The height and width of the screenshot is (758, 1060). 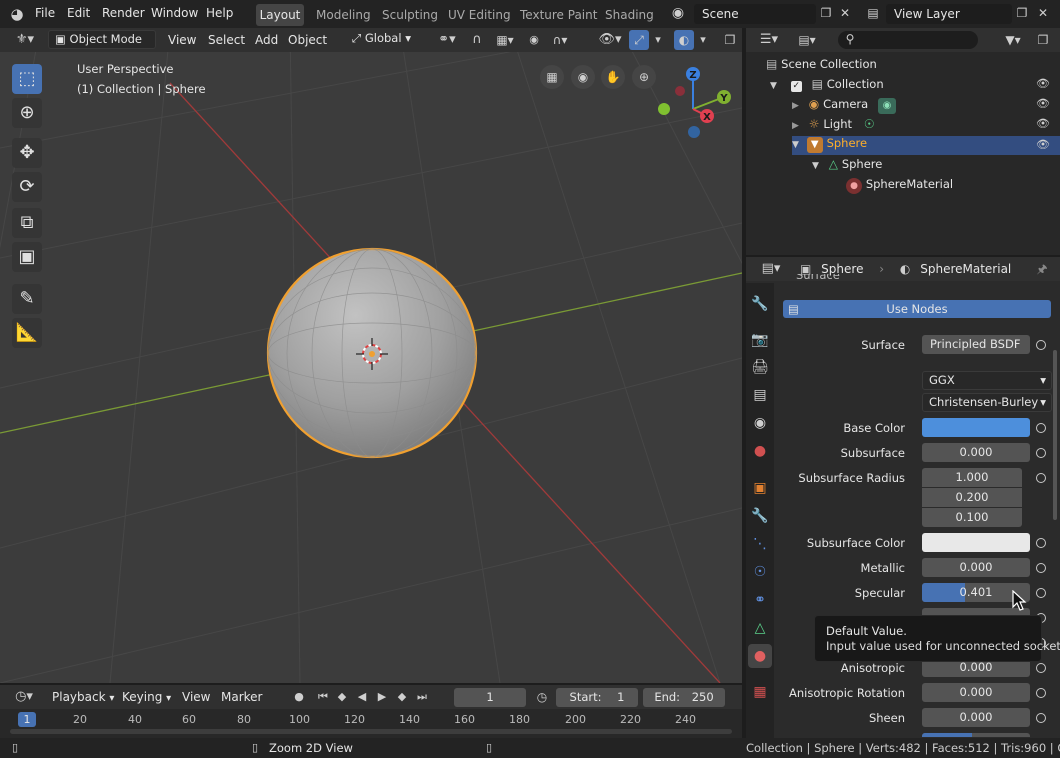 I want to click on menu-select: Select, so click(x=226, y=40).